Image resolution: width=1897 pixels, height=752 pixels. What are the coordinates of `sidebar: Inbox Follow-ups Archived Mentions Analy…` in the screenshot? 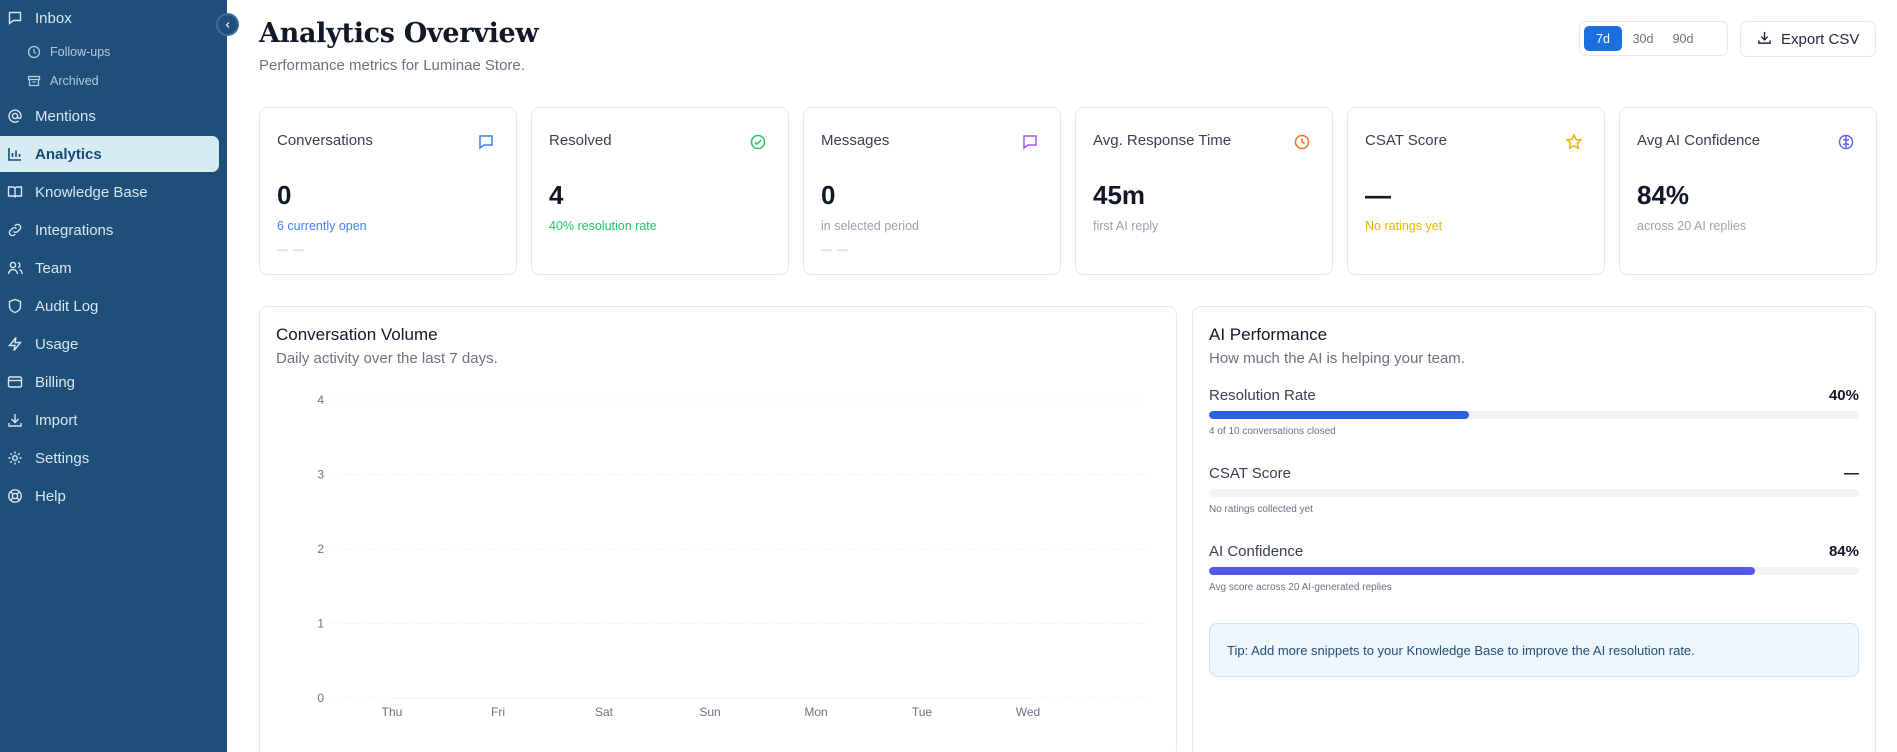 It's located at (113, 376).